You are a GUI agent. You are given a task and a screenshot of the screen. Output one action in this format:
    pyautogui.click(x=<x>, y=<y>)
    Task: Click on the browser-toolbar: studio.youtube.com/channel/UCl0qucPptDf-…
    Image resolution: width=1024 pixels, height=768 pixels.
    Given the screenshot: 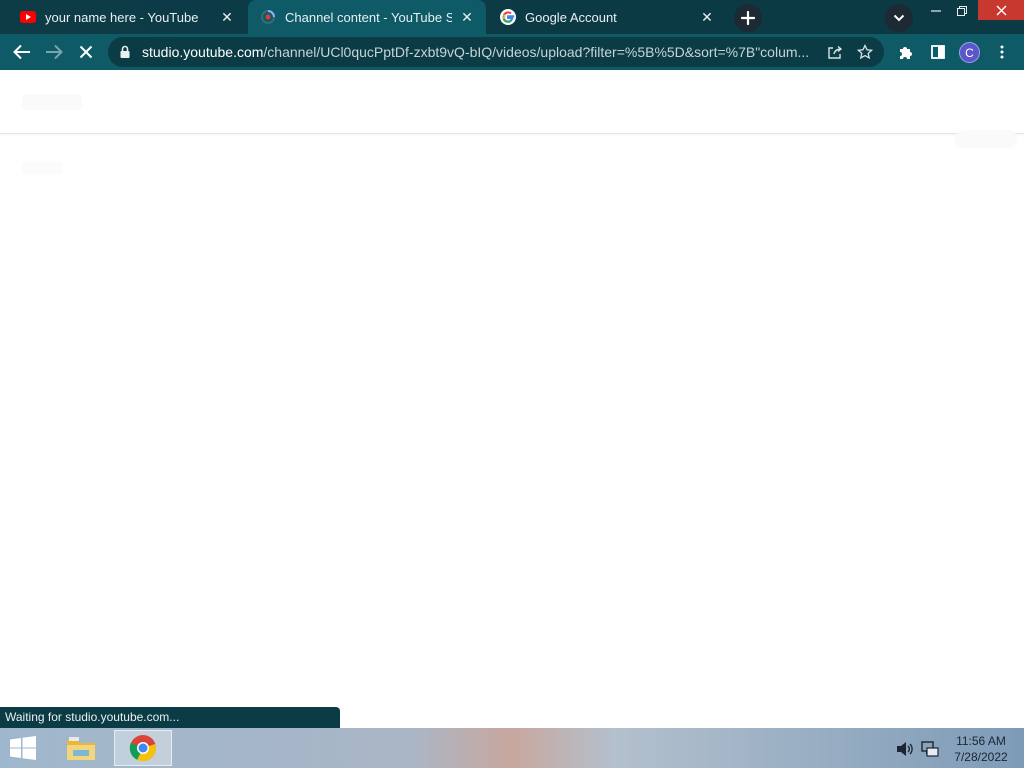 What is the action you would take?
    pyautogui.click(x=512, y=52)
    